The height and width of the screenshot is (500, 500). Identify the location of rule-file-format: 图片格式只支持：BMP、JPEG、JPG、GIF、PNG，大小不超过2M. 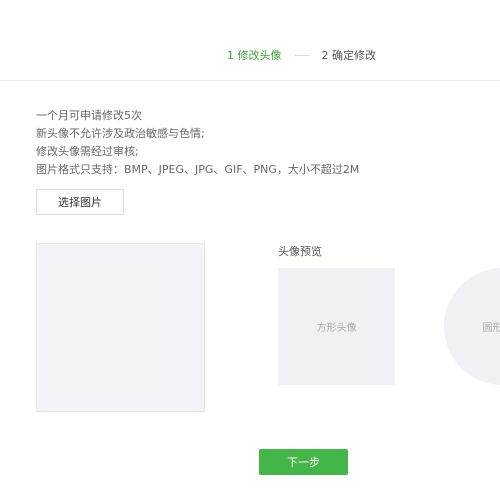
(198, 169).